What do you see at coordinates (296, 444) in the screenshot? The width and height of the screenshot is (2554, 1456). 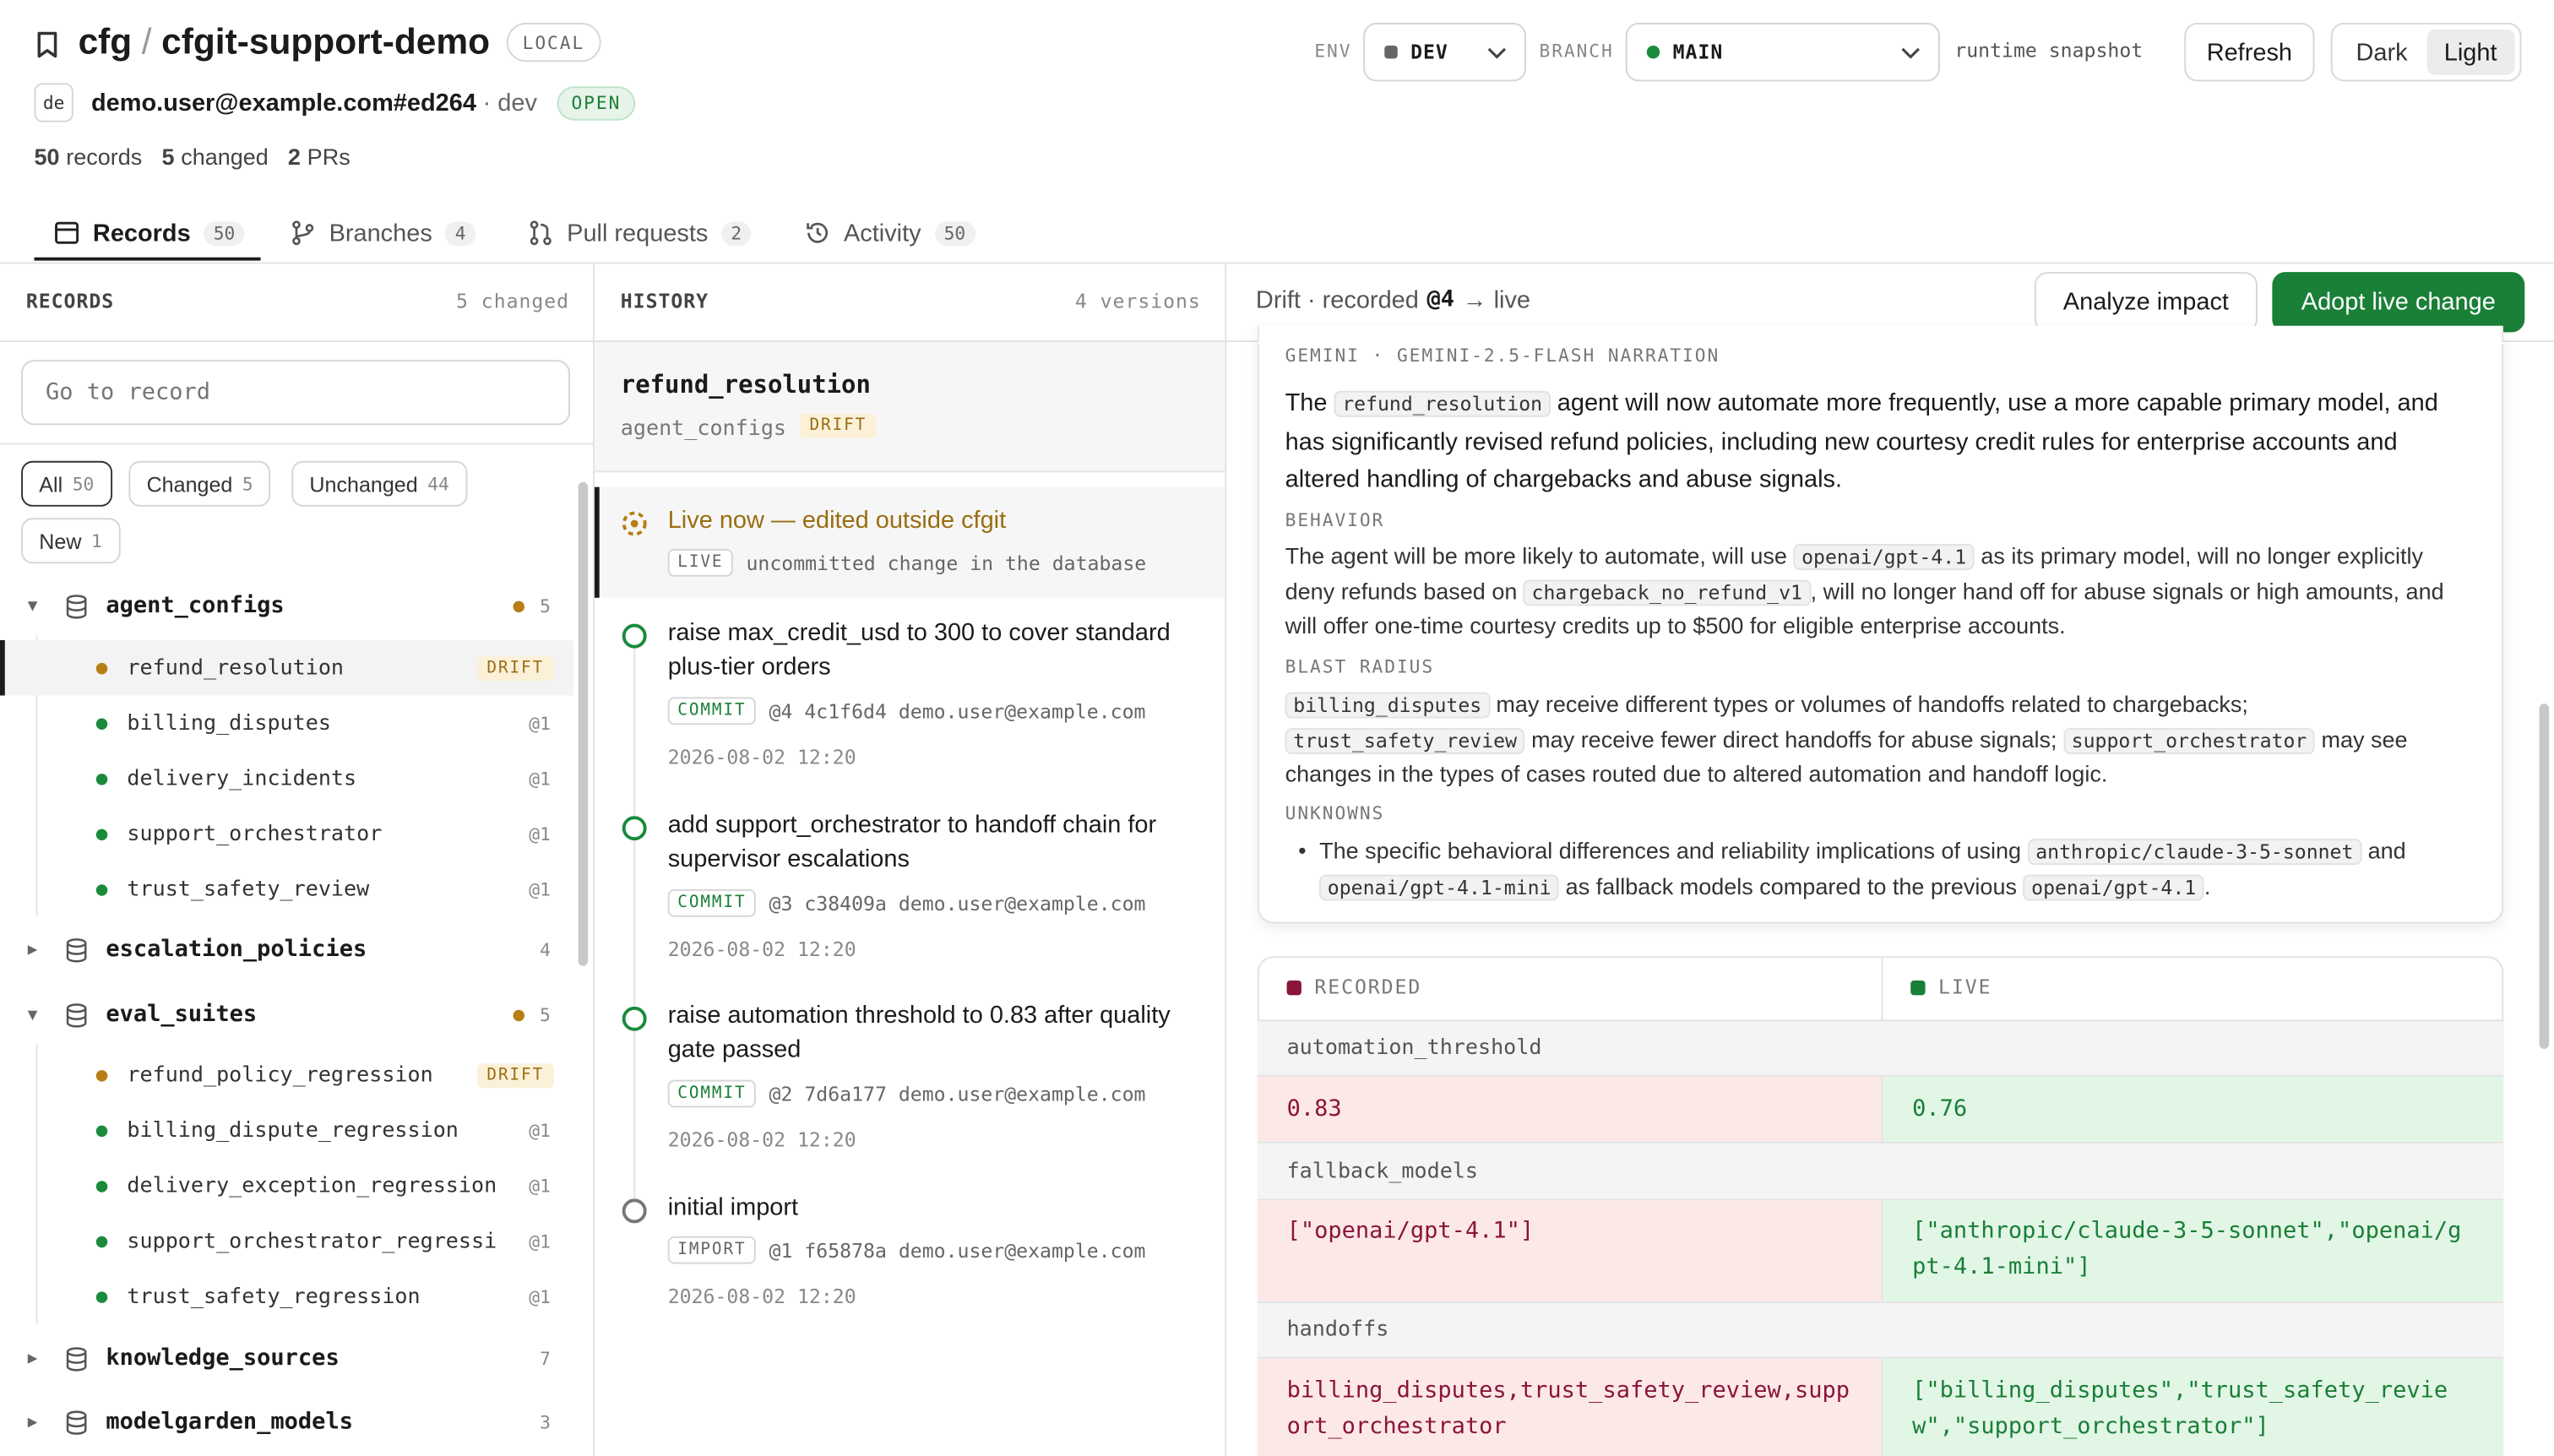 I see `divider` at bounding box center [296, 444].